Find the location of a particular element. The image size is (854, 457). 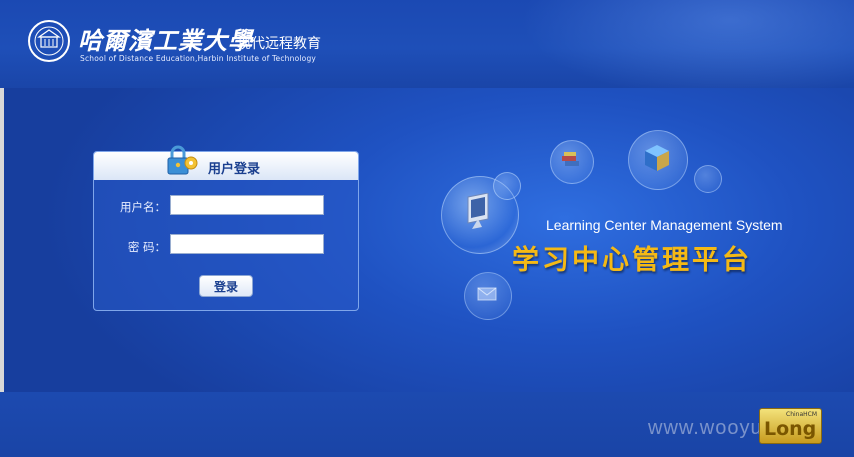

monitor-icon is located at coordinates (478, 211).